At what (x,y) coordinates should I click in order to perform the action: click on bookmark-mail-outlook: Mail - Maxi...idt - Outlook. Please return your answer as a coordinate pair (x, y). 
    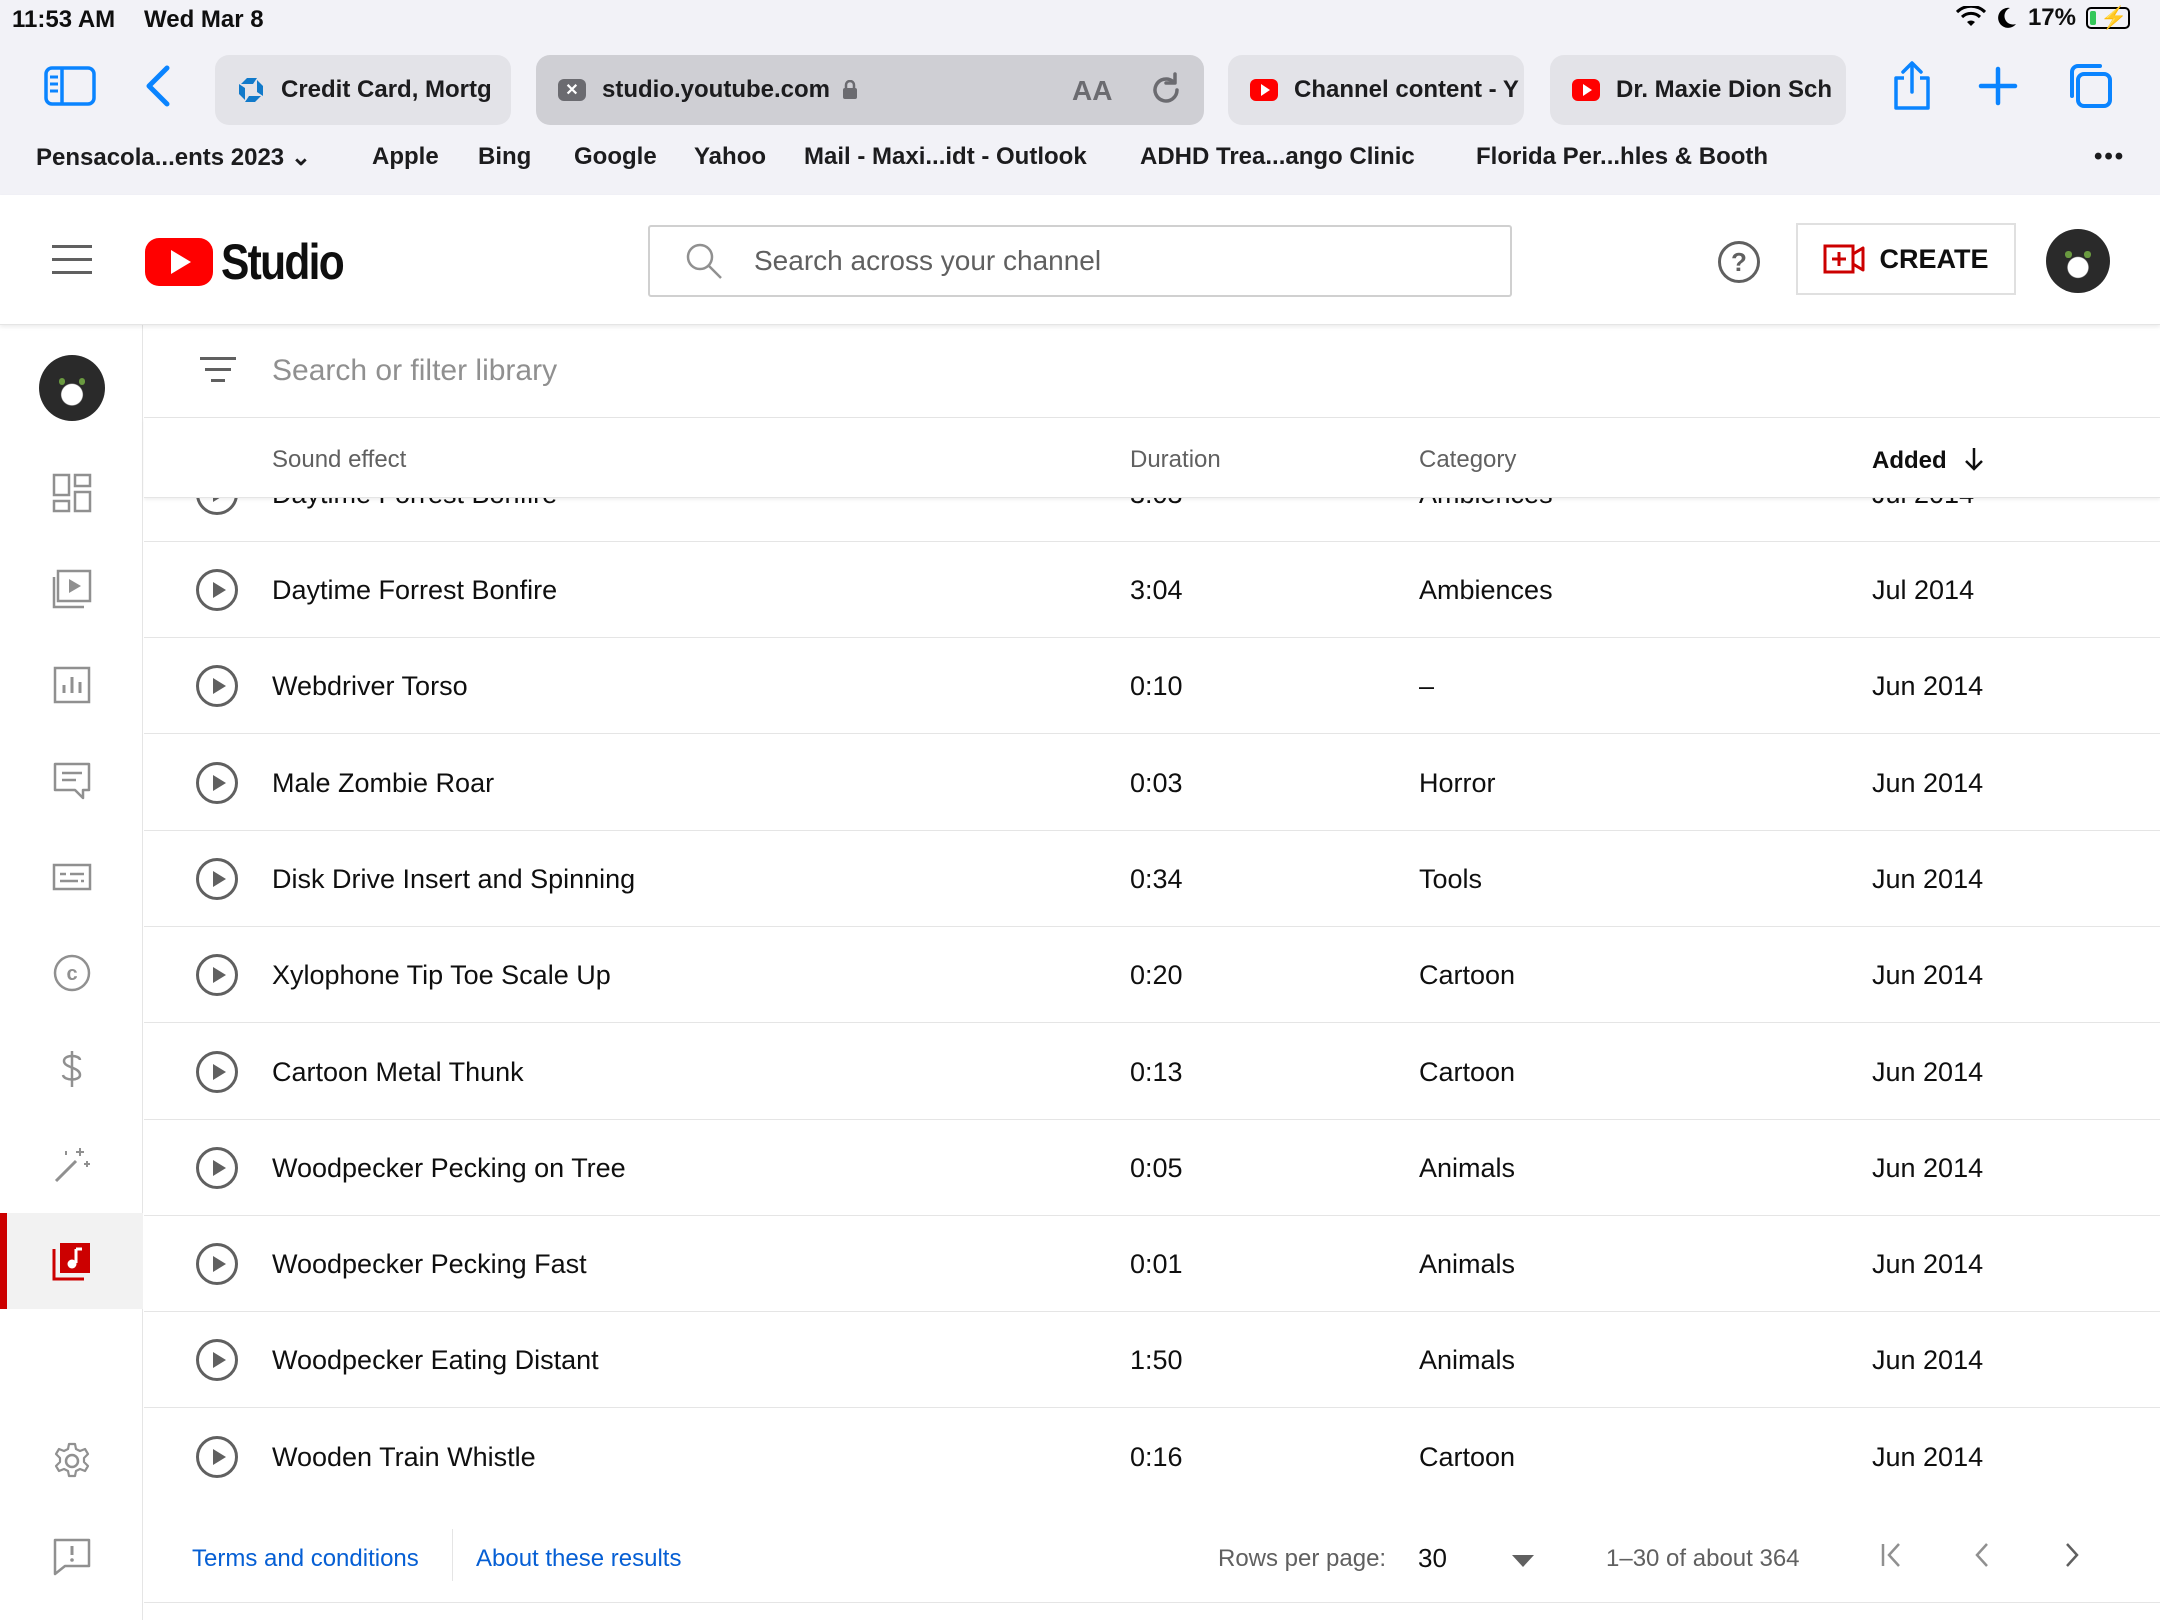
    Looking at the image, I should click on (945, 157).